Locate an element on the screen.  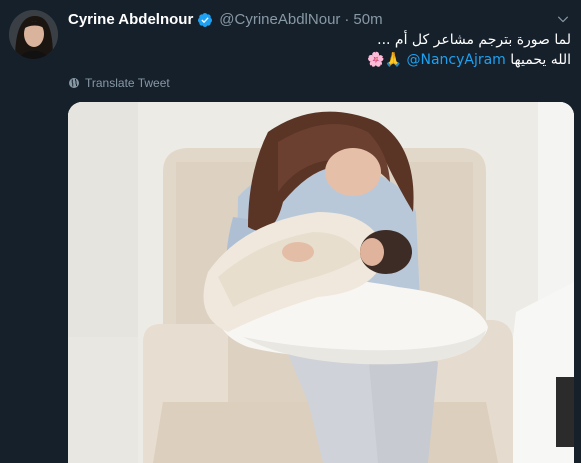
tweet-text-prefix: الله يحميها is located at coordinates (540, 60).